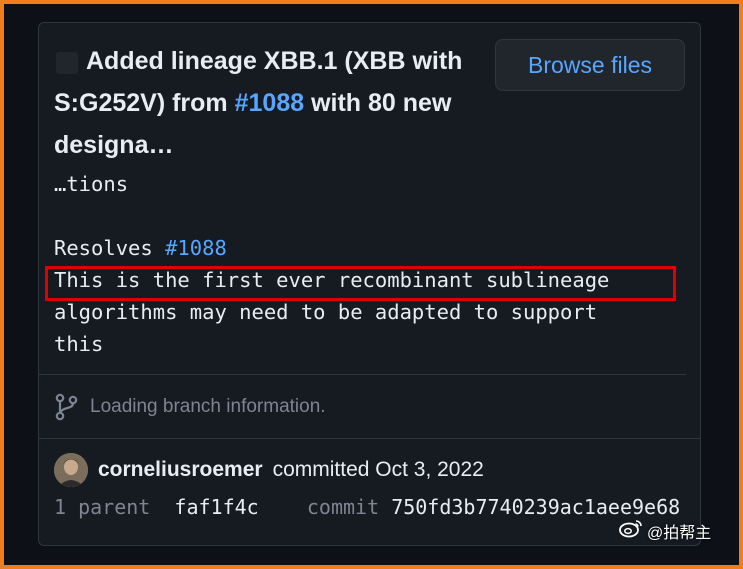 This screenshot has width=743, height=569. I want to click on parent-label: 1 parent, so click(102, 507).